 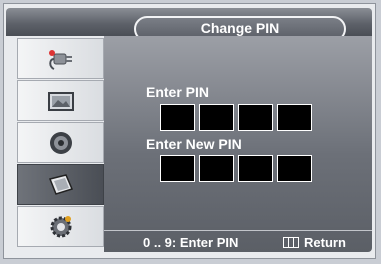 I want to click on return-icon, so click(x=291, y=242).